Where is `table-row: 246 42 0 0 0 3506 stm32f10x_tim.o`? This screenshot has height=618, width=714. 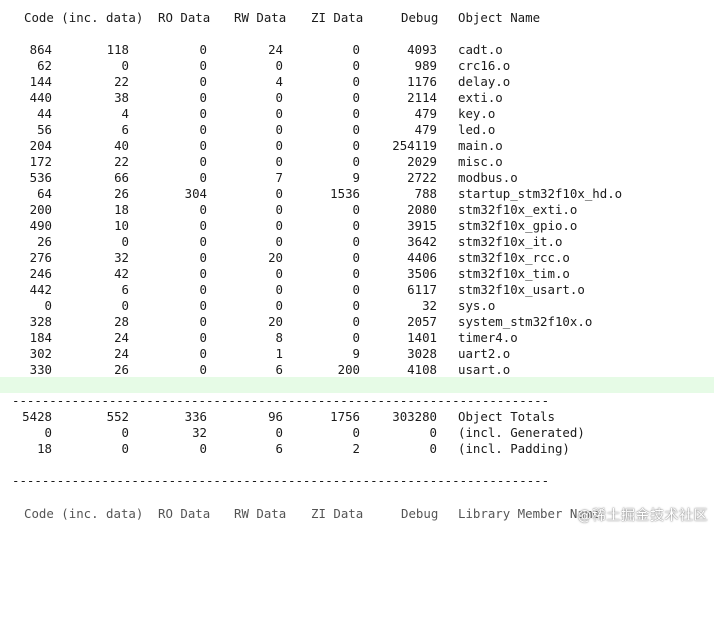 table-row: 246 42 0 0 0 3506 stm32f10x_tim.o is located at coordinates (357, 274).